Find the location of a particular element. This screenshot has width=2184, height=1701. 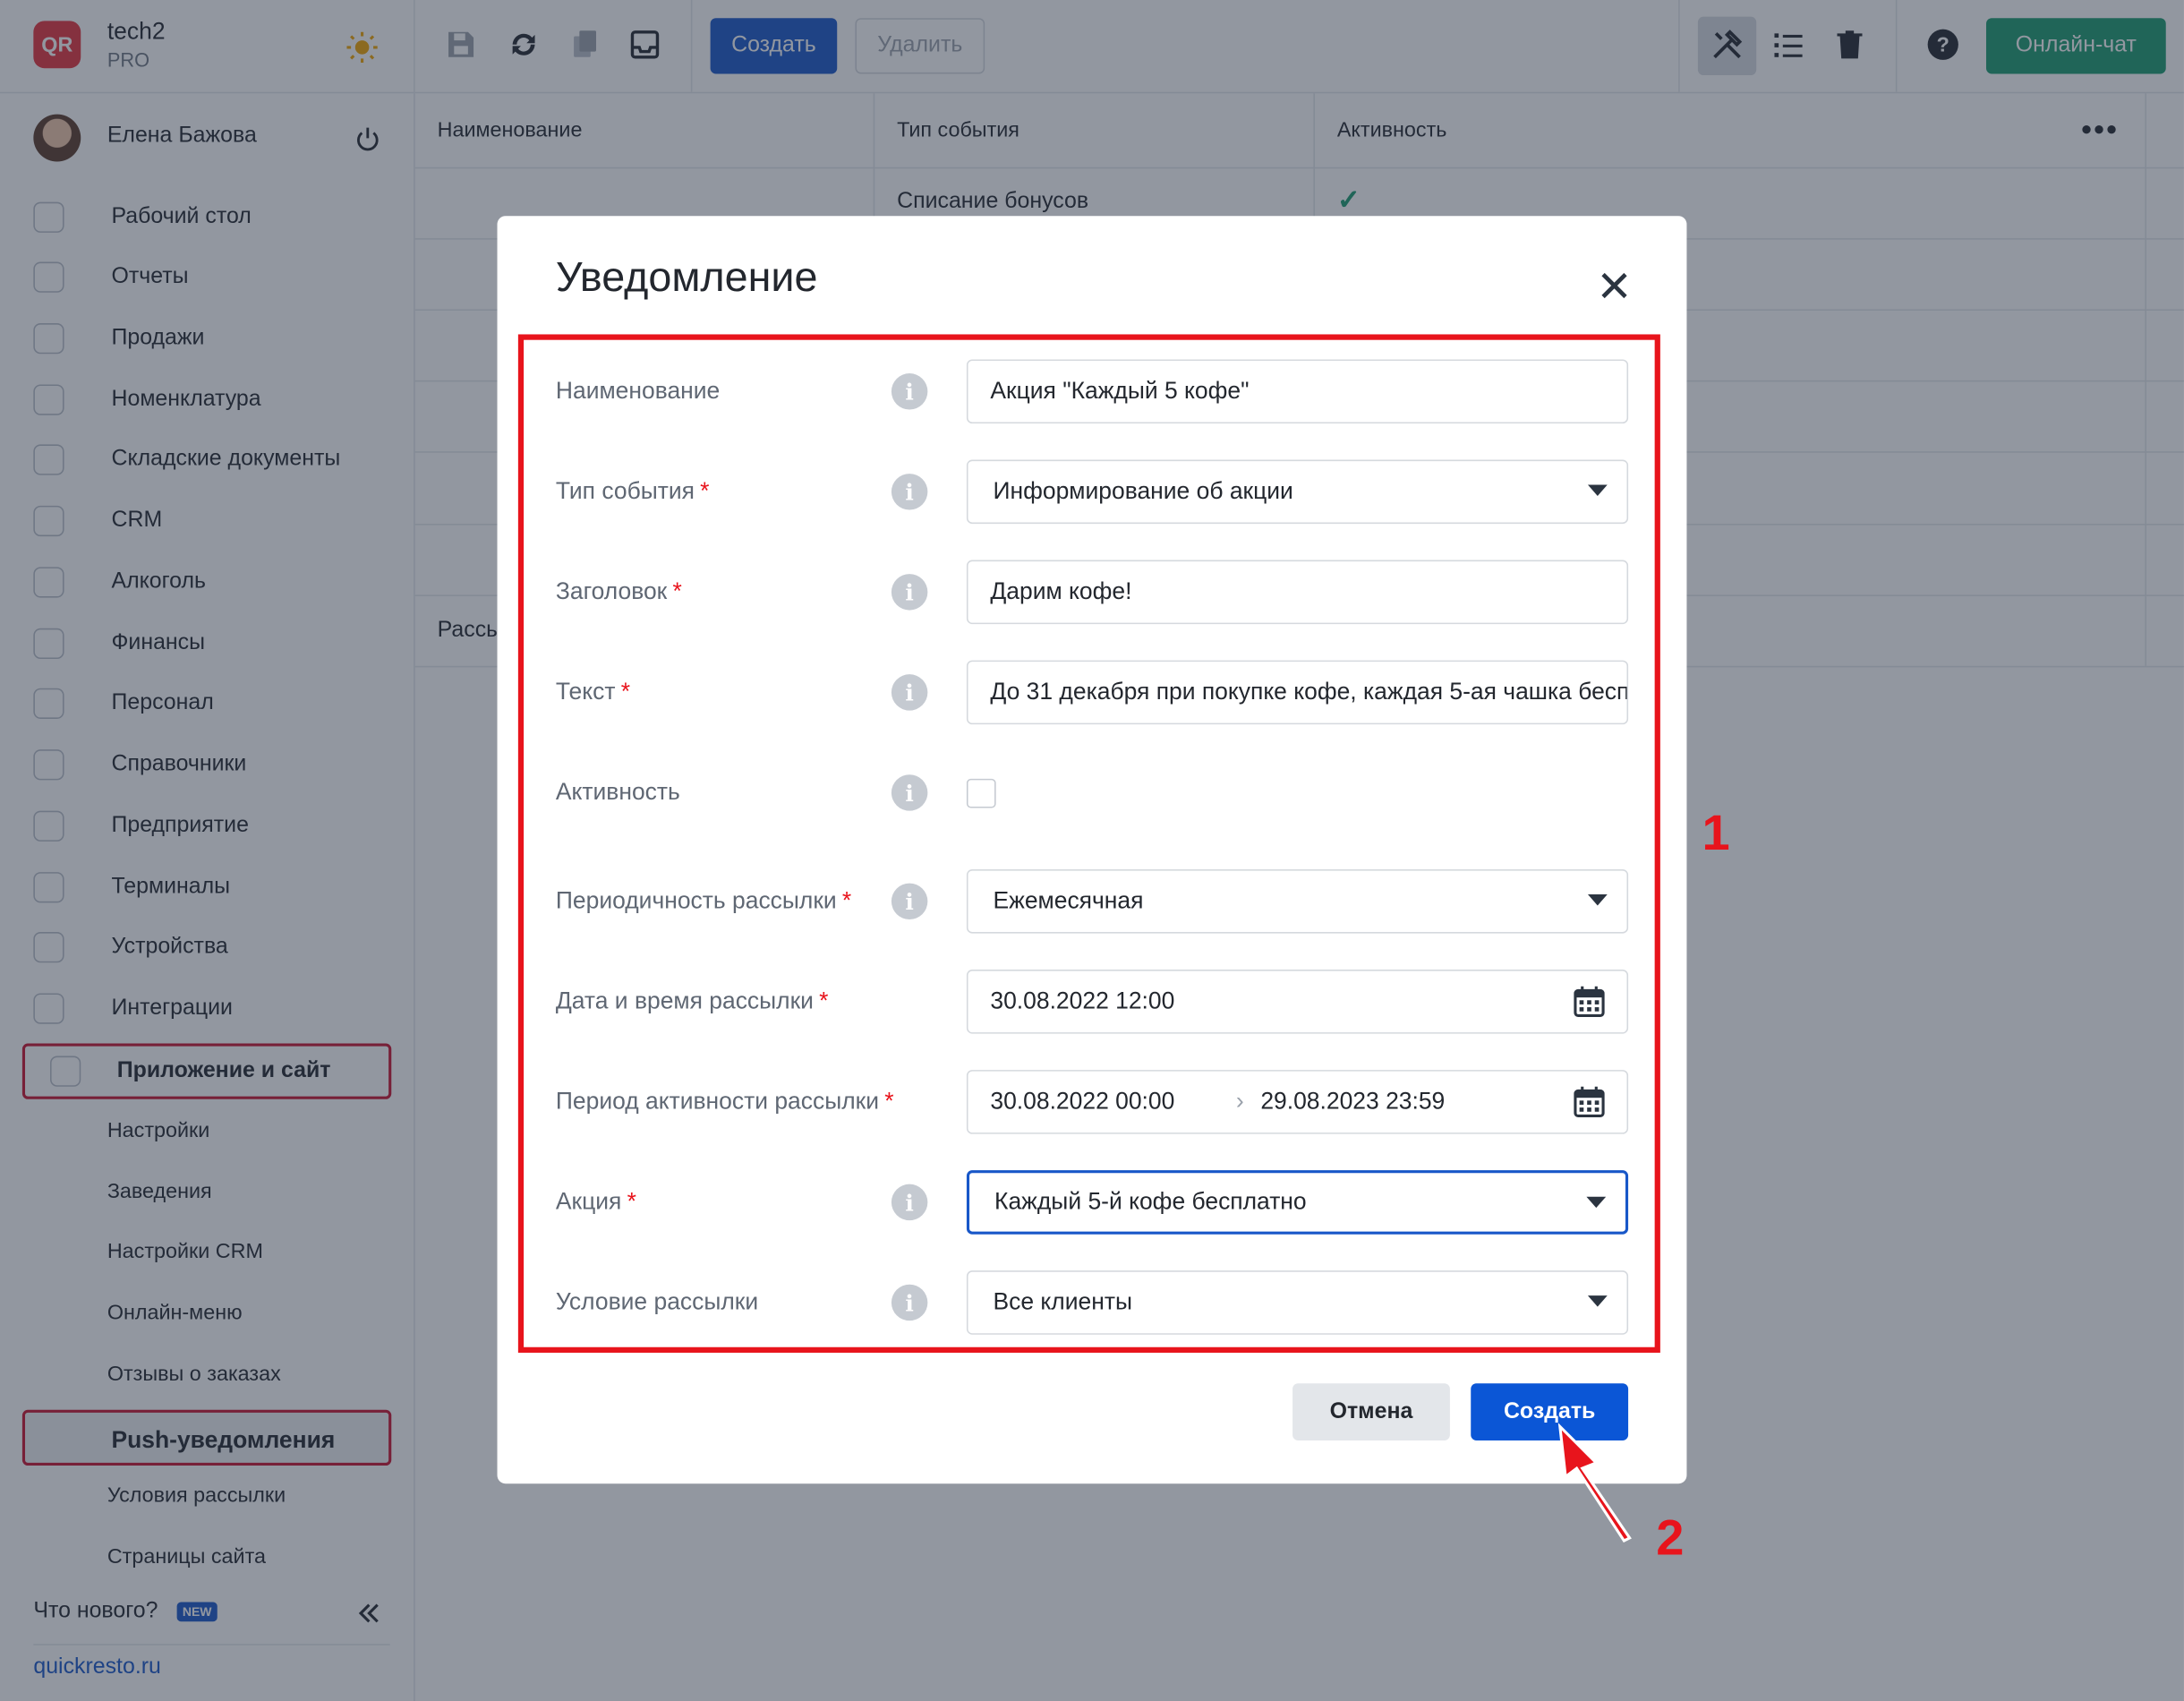

cancel-button: Отмена is located at coordinates (1371, 1412).